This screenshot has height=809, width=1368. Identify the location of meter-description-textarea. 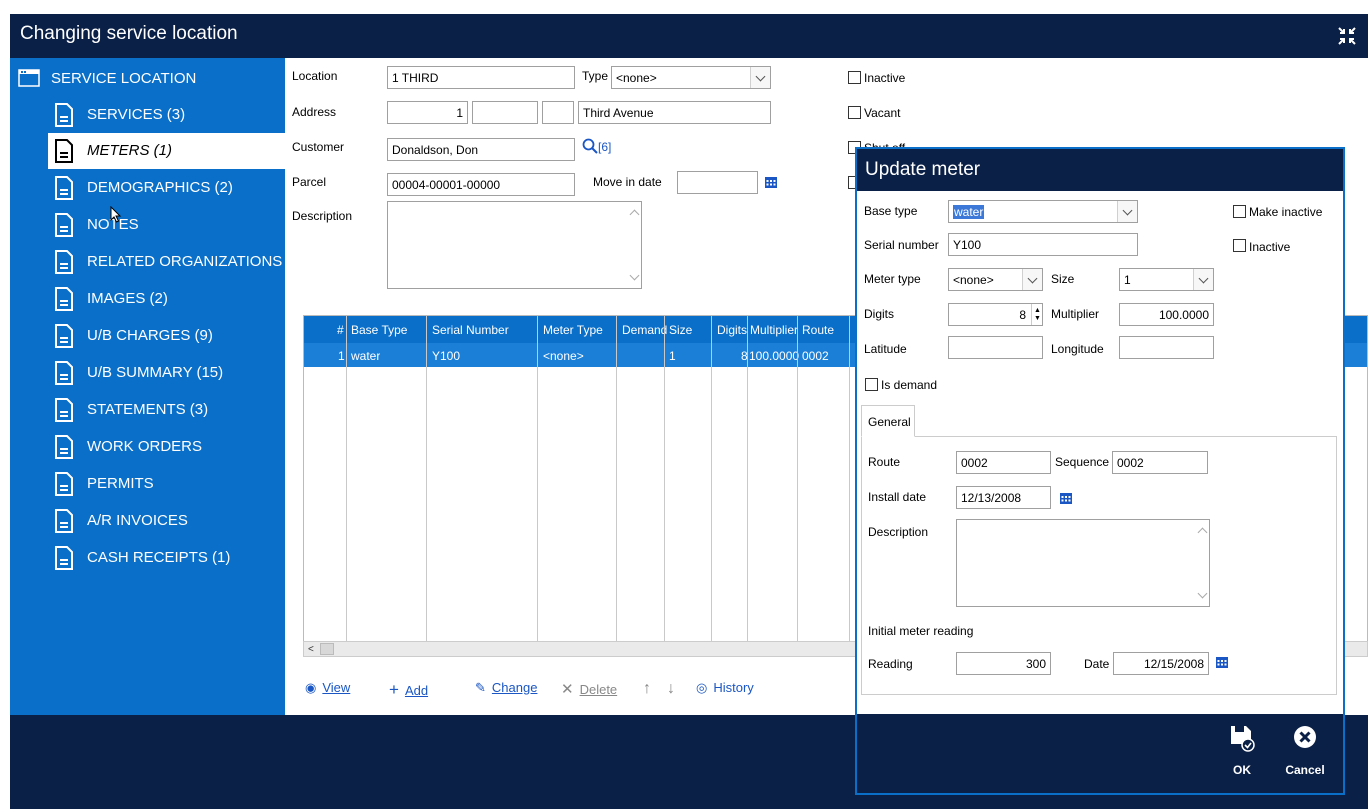
(1083, 563).